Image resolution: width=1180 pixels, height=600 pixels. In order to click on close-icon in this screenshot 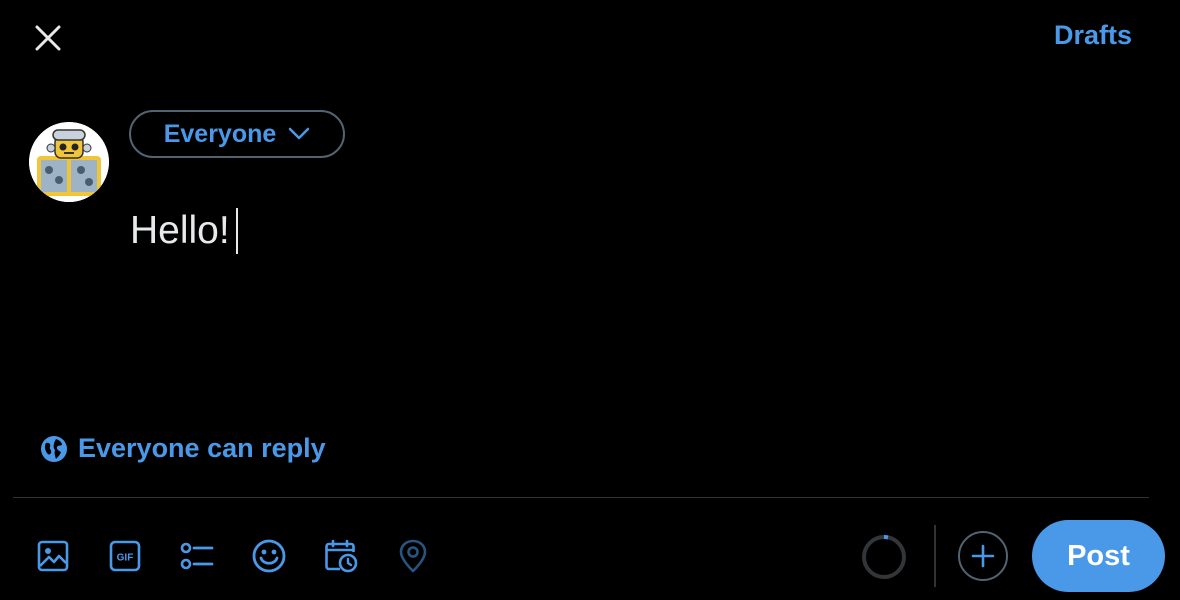, I will do `click(48, 38)`.